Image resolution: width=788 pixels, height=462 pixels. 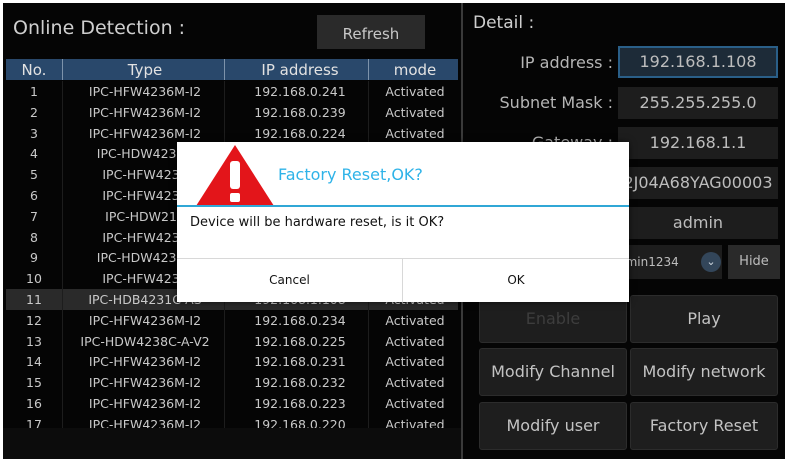 What do you see at coordinates (290, 280) in the screenshot?
I see `cancel-button: Cancel` at bounding box center [290, 280].